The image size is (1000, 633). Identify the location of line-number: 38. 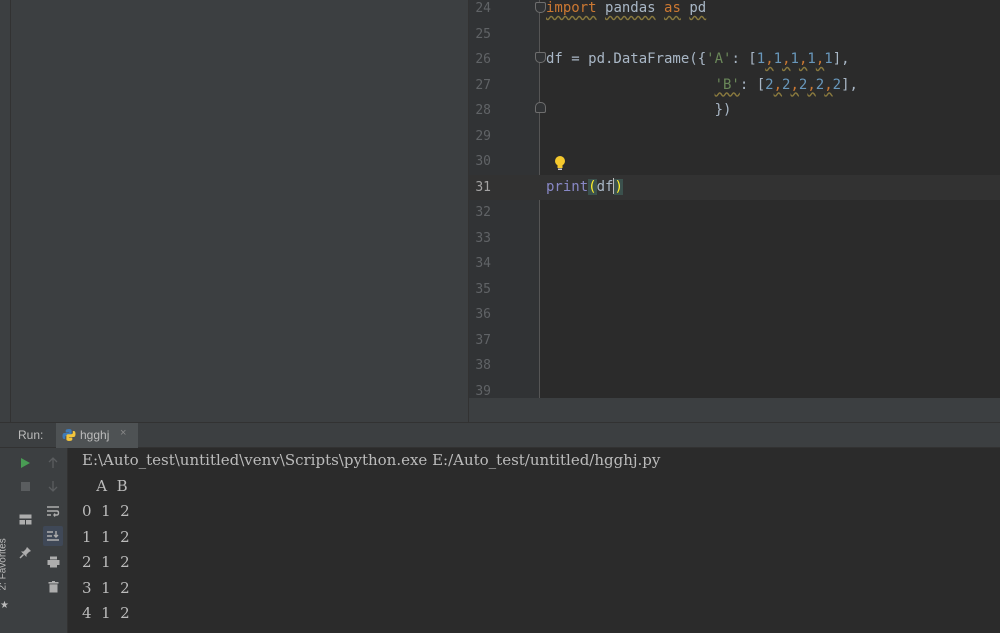
(483, 365).